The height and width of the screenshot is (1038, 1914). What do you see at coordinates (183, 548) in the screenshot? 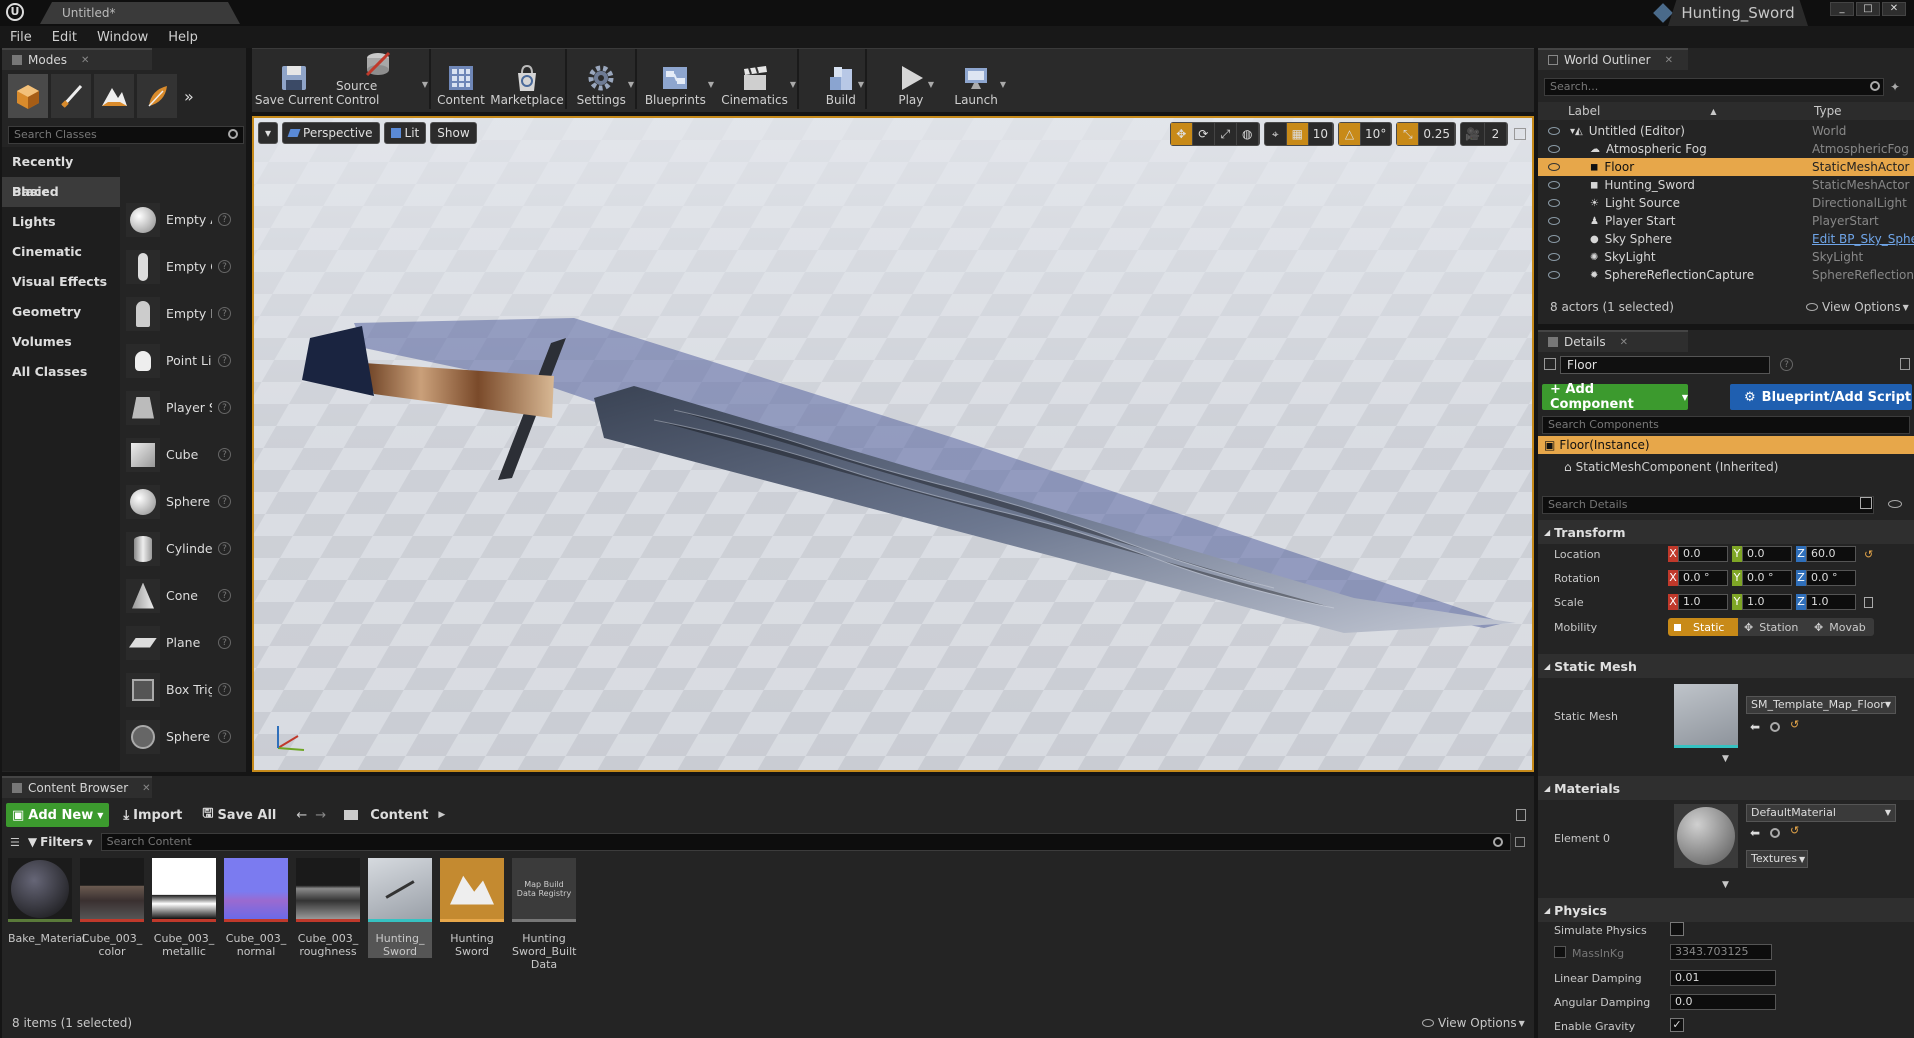
I see `list-item: Cylinder?` at bounding box center [183, 548].